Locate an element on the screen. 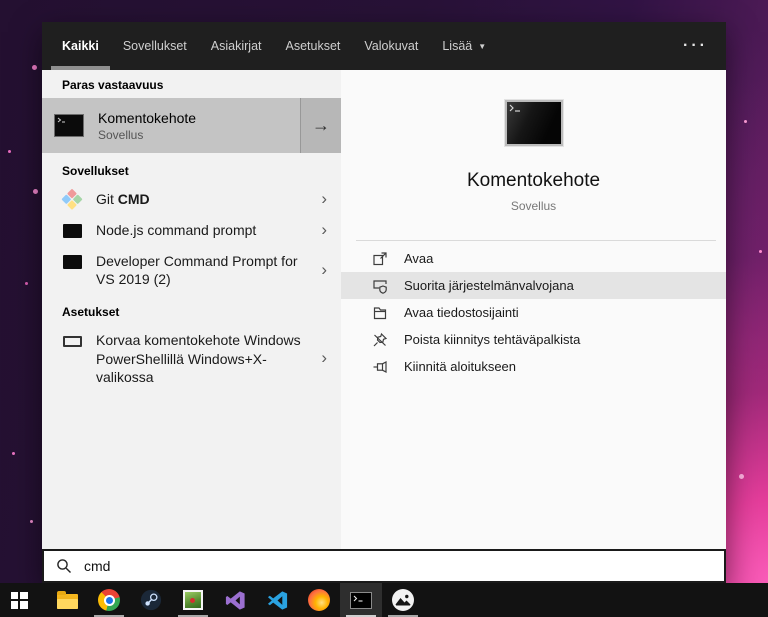 Image resolution: width=768 pixels, height=617 pixels. chrome-icon is located at coordinates (109, 600).